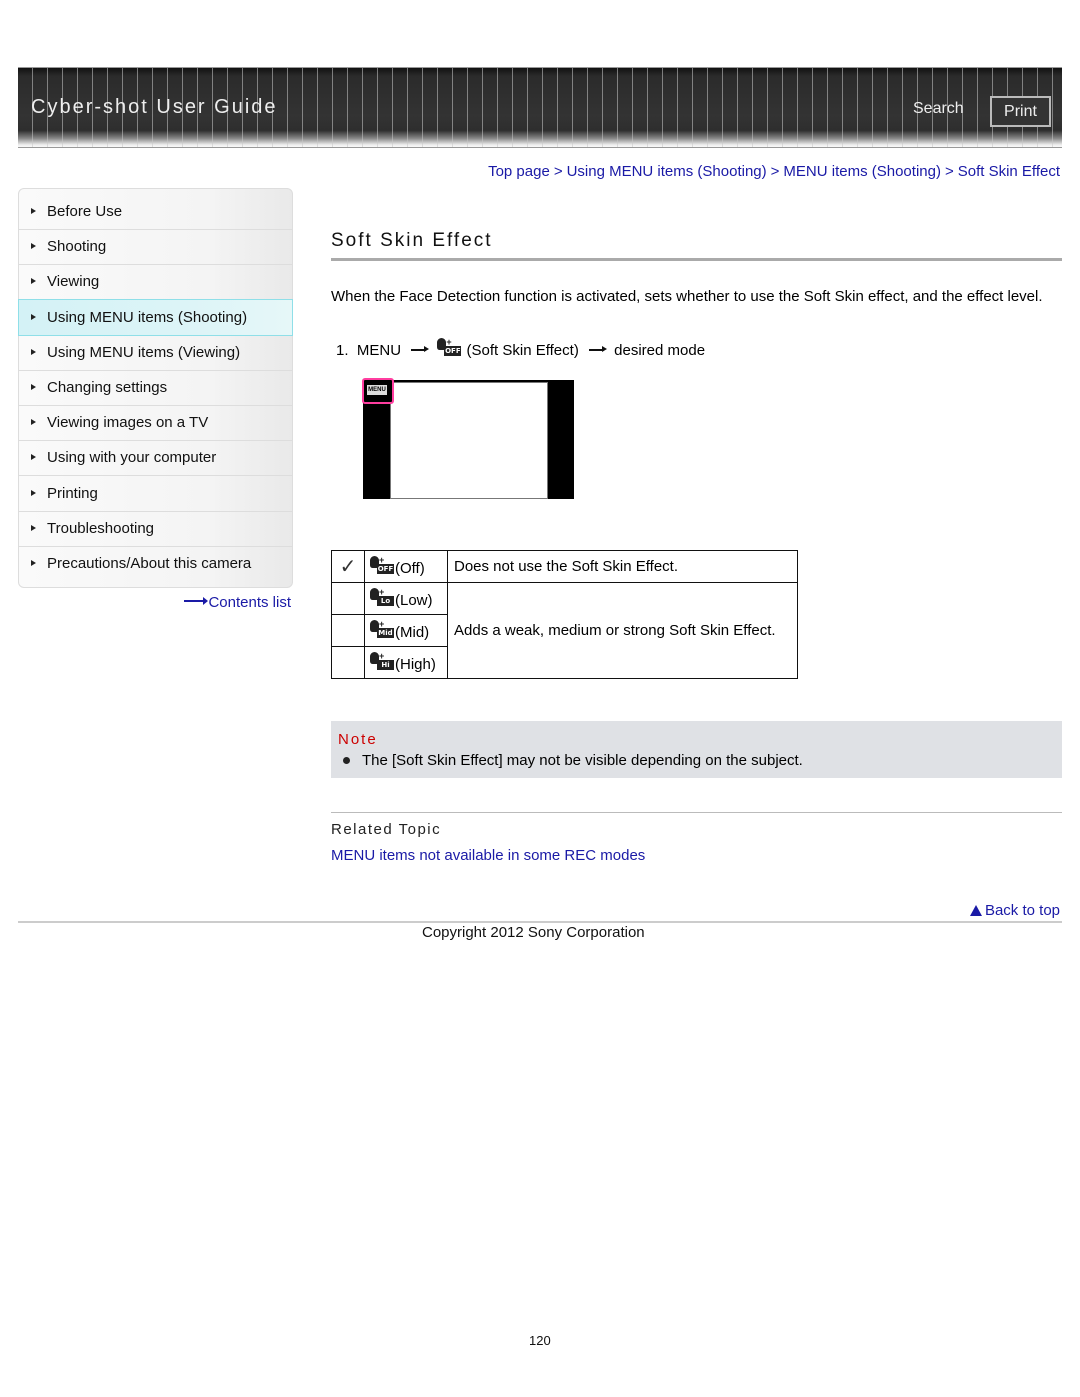 The height and width of the screenshot is (1397, 1080). Describe the element at coordinates (696, 259) in the screenshot. I see `title-divider` at that location.